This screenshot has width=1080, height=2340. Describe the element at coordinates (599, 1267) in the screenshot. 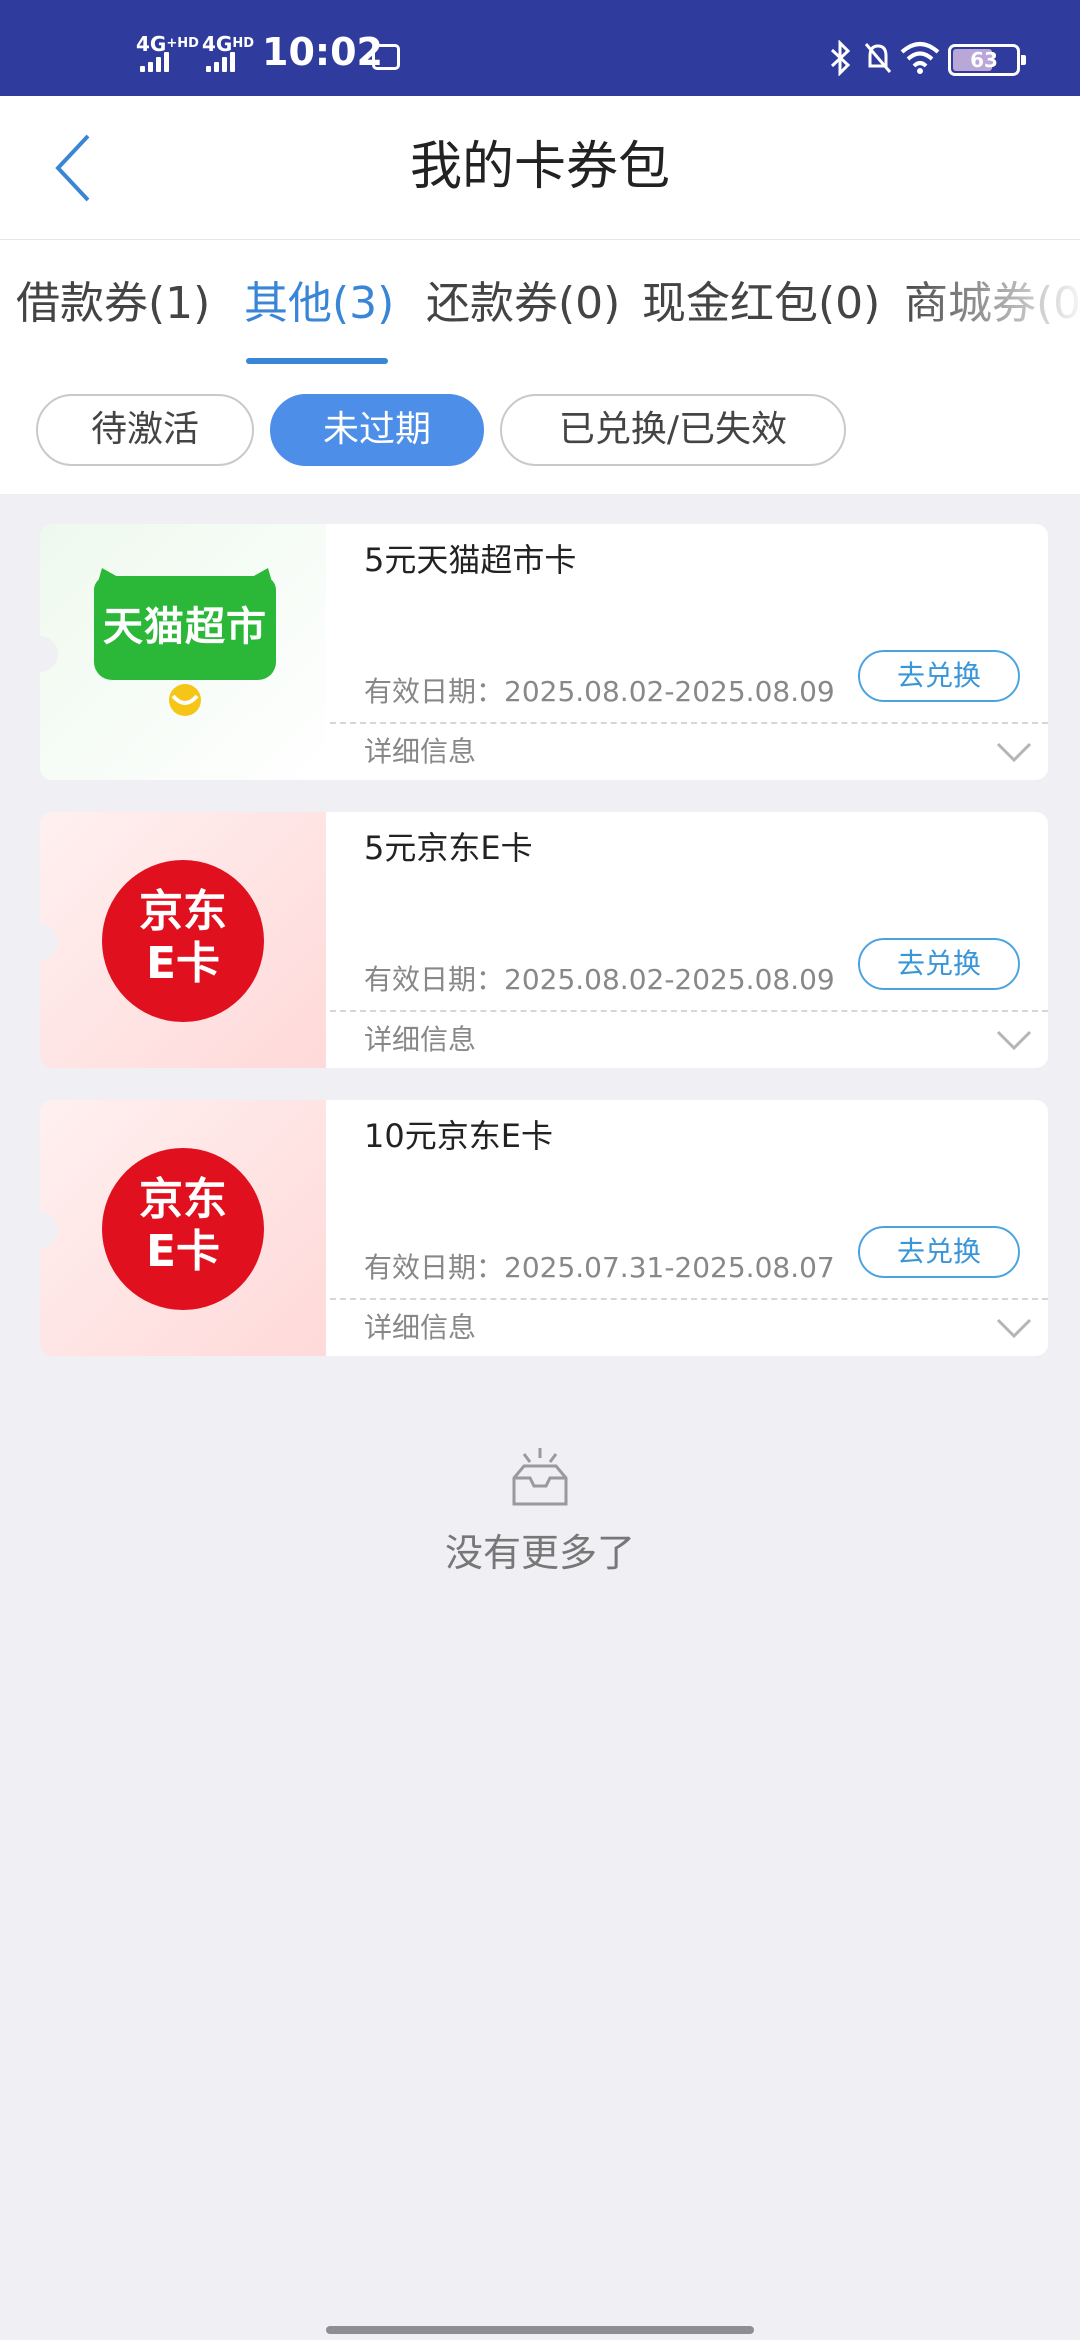

I see `coupon-validity: 有效日期：2025.07.31-2025.08.07` at that location.